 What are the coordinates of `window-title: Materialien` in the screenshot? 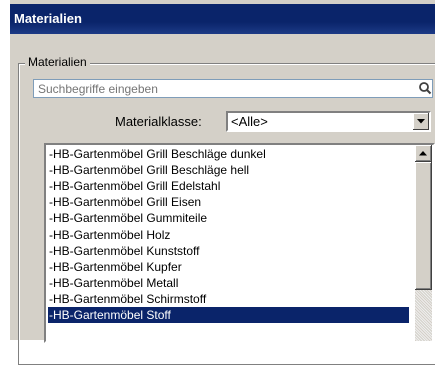 It's located at (222, 19).